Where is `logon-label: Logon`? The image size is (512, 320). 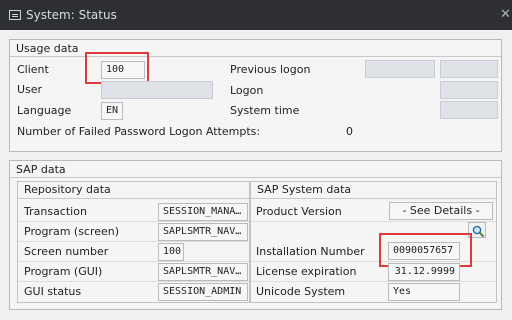
logon-label: Logon is located at coordinates (247, 90).